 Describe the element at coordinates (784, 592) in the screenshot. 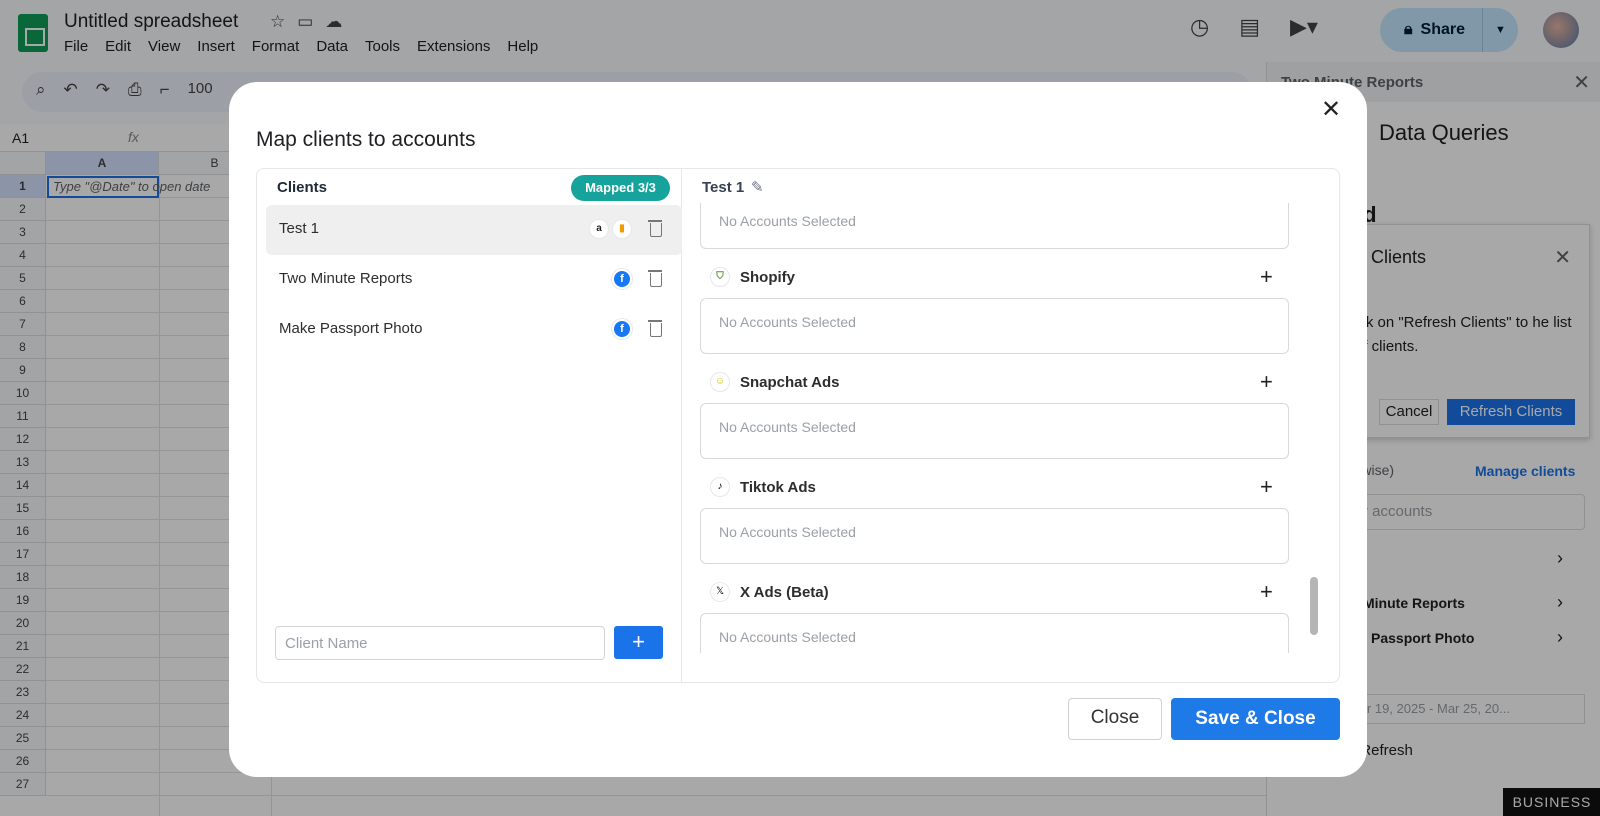

I see `platform-name: X Ads (Beta)` at that location.